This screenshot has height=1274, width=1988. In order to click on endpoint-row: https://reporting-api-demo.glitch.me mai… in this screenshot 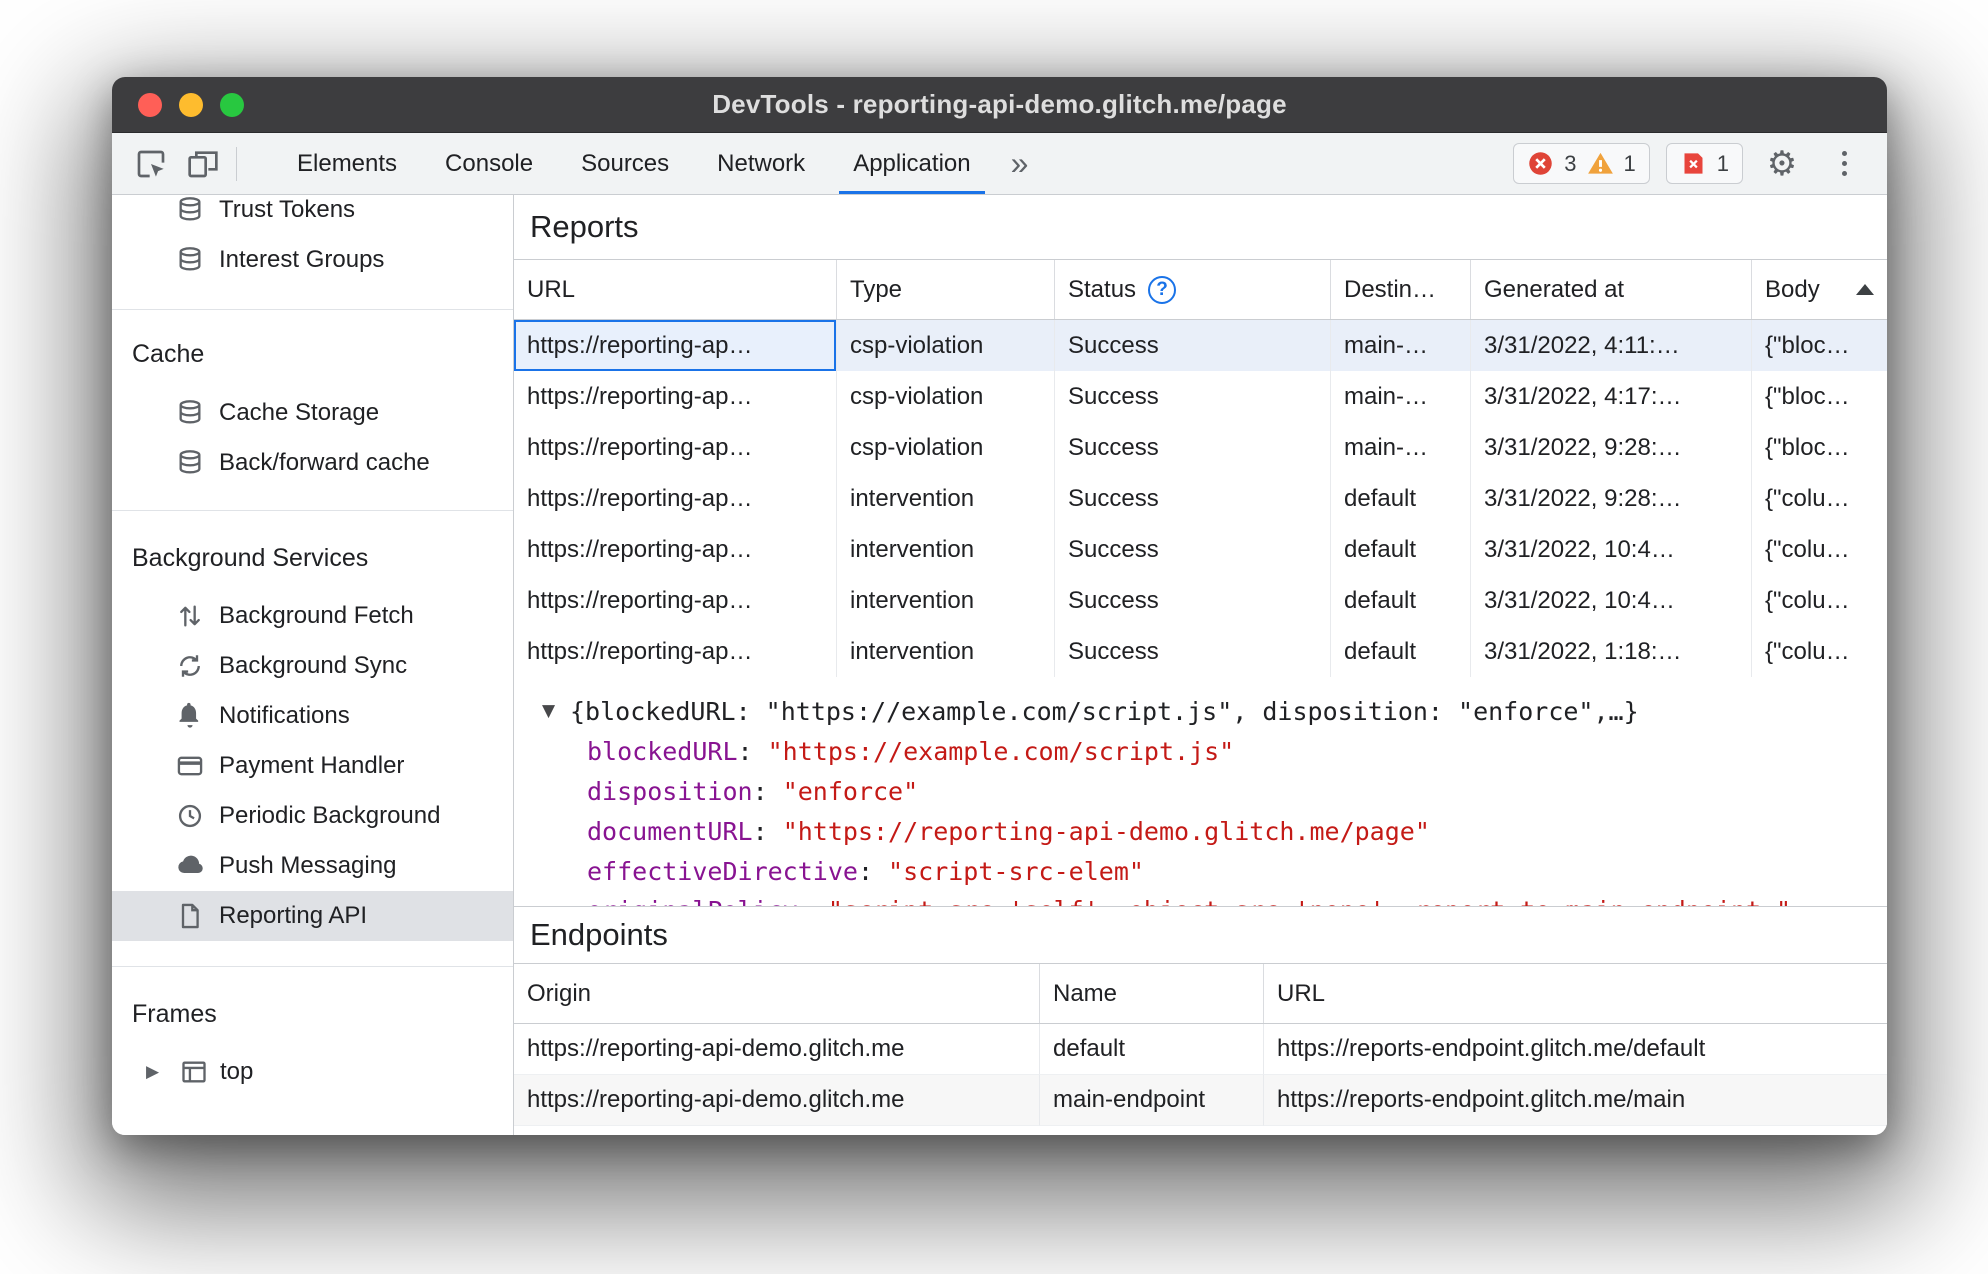, I will do `click(1200, 1100)`.